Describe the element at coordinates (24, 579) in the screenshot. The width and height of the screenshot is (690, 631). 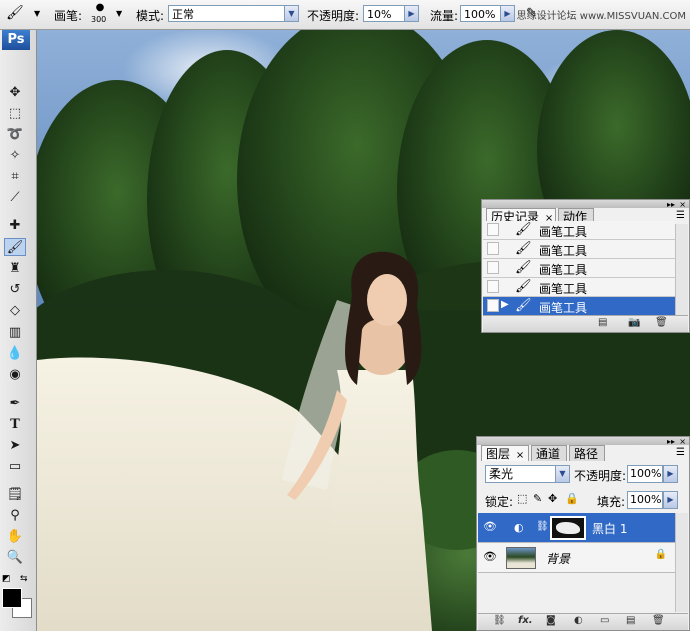
I see `swap-colors-icon: ⇆` at that location.